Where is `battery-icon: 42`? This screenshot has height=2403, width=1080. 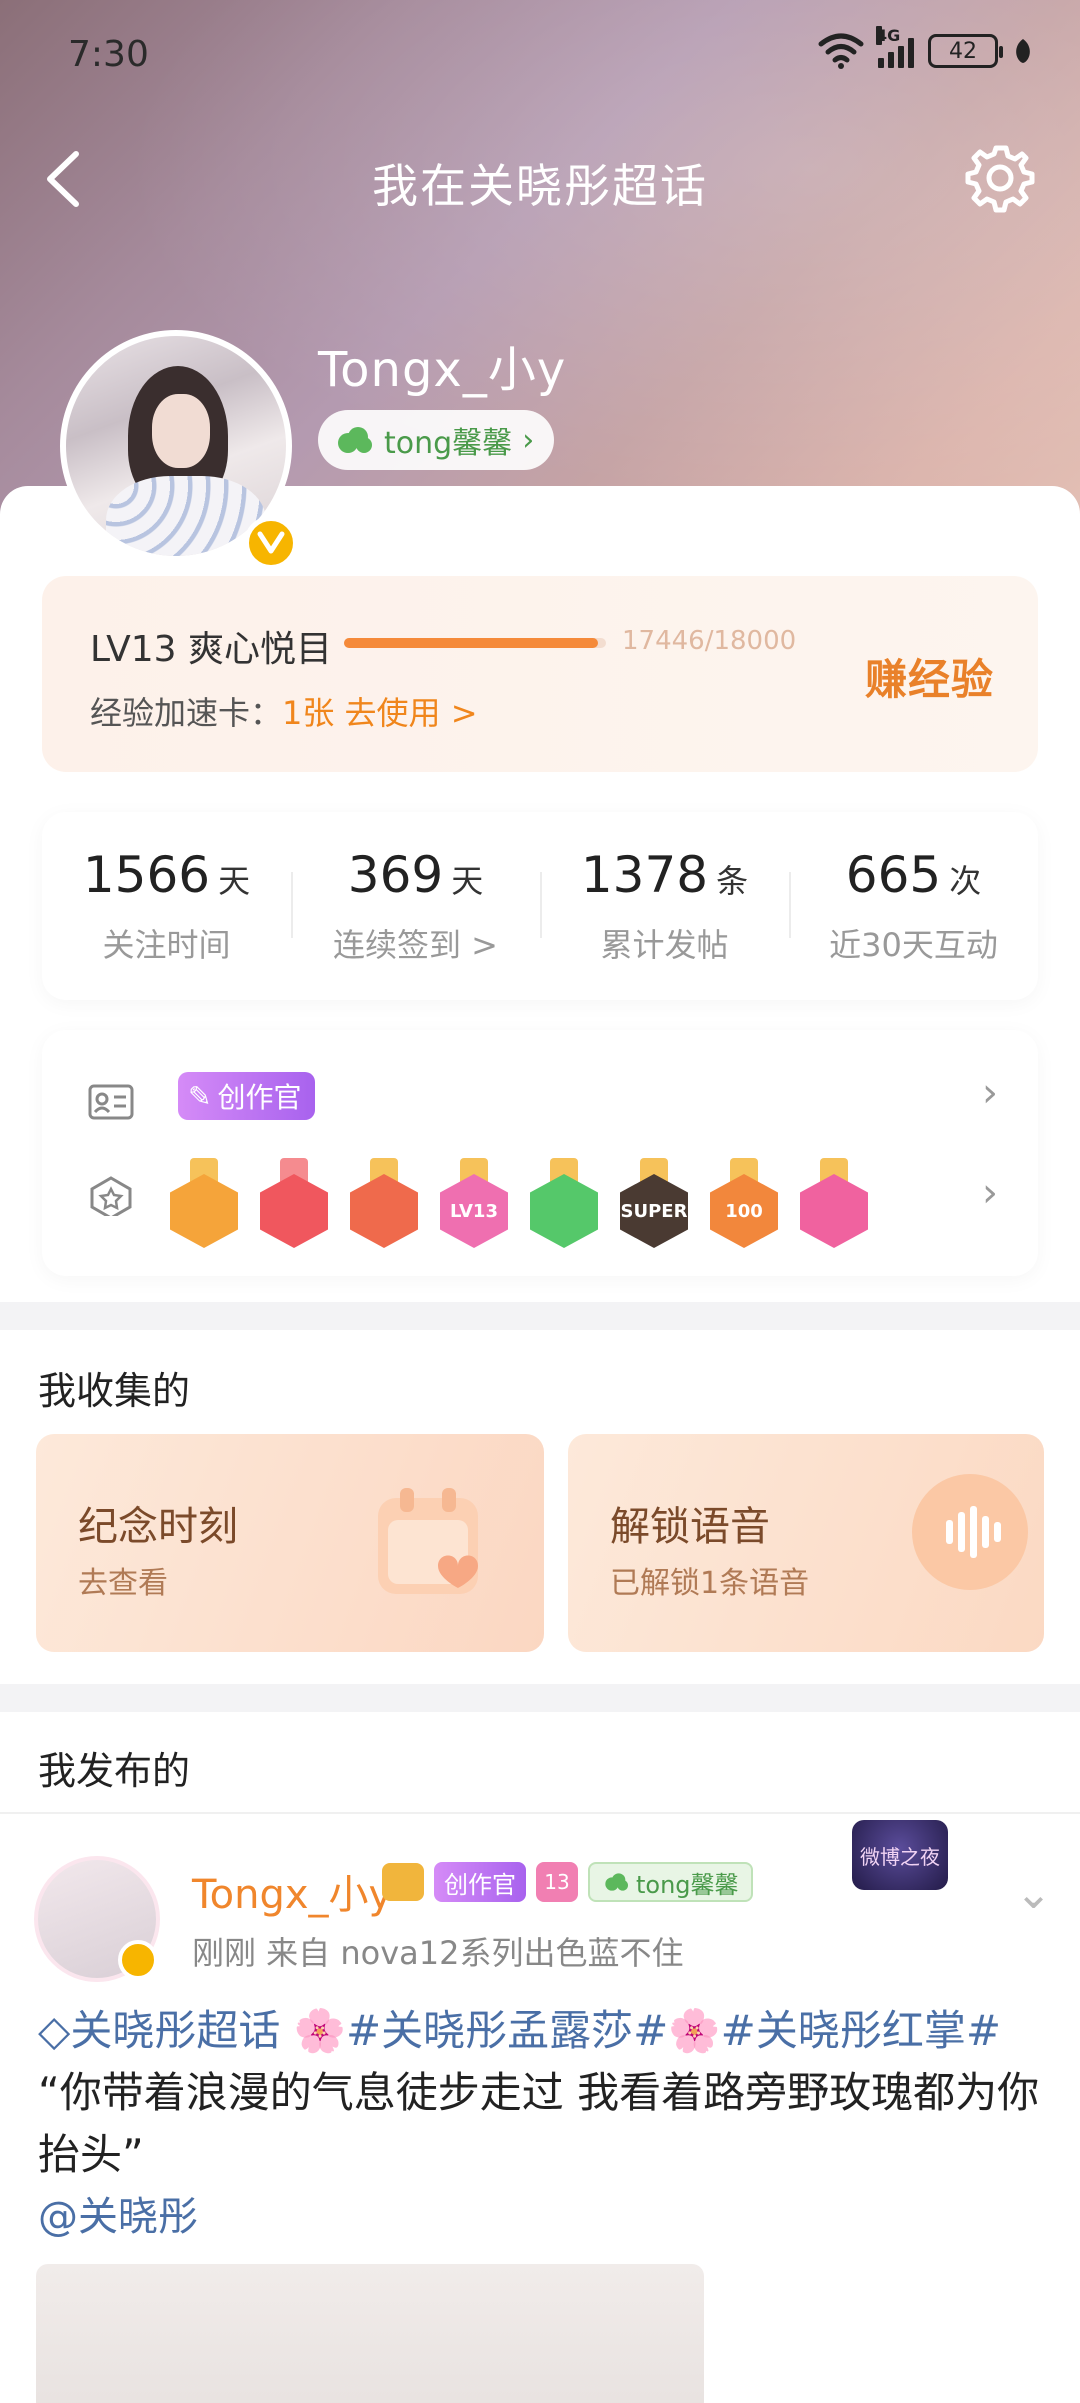
battery-icon: 42 is located at coordinates (965, 51).